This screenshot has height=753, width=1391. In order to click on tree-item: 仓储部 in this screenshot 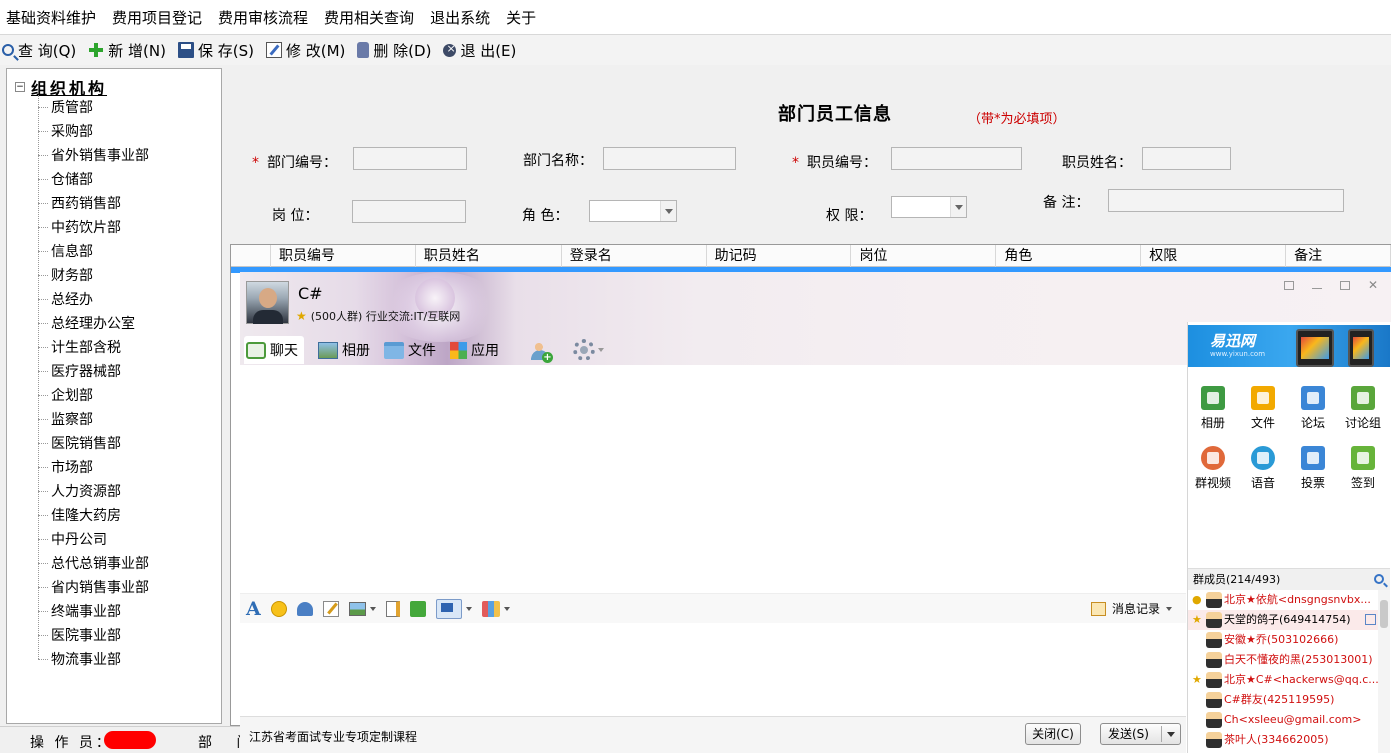, I will do `click(93, 179)`.